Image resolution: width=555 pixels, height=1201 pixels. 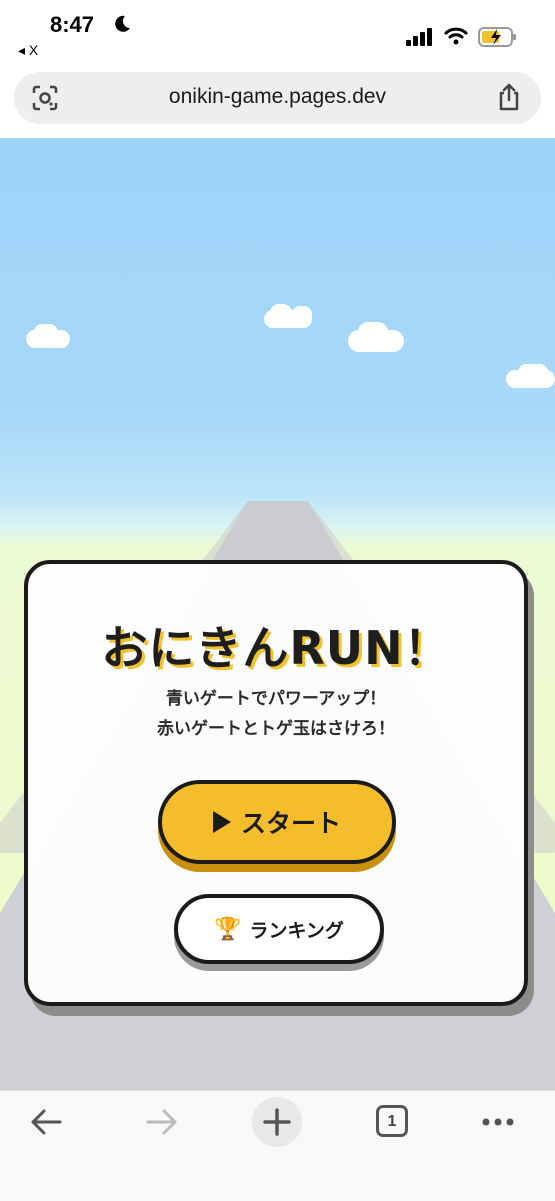 I want to click on game-title: おにきんRUN！, so click(x=276, y=648).